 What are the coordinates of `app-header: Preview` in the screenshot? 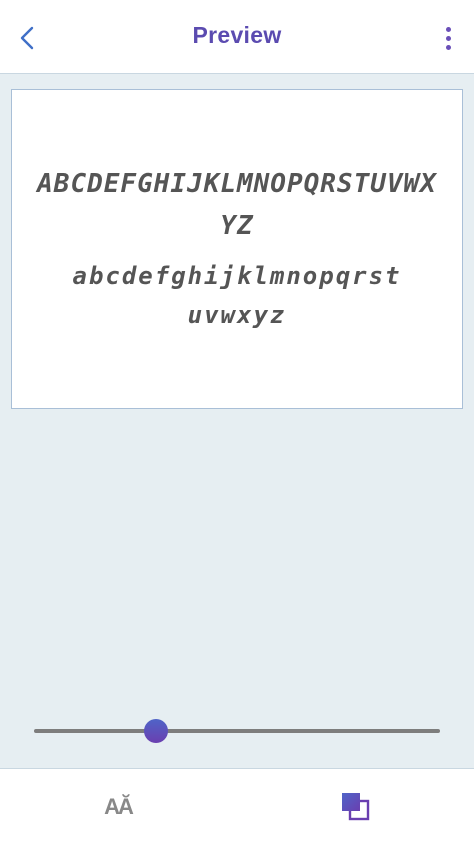 It's located at (237, 37).